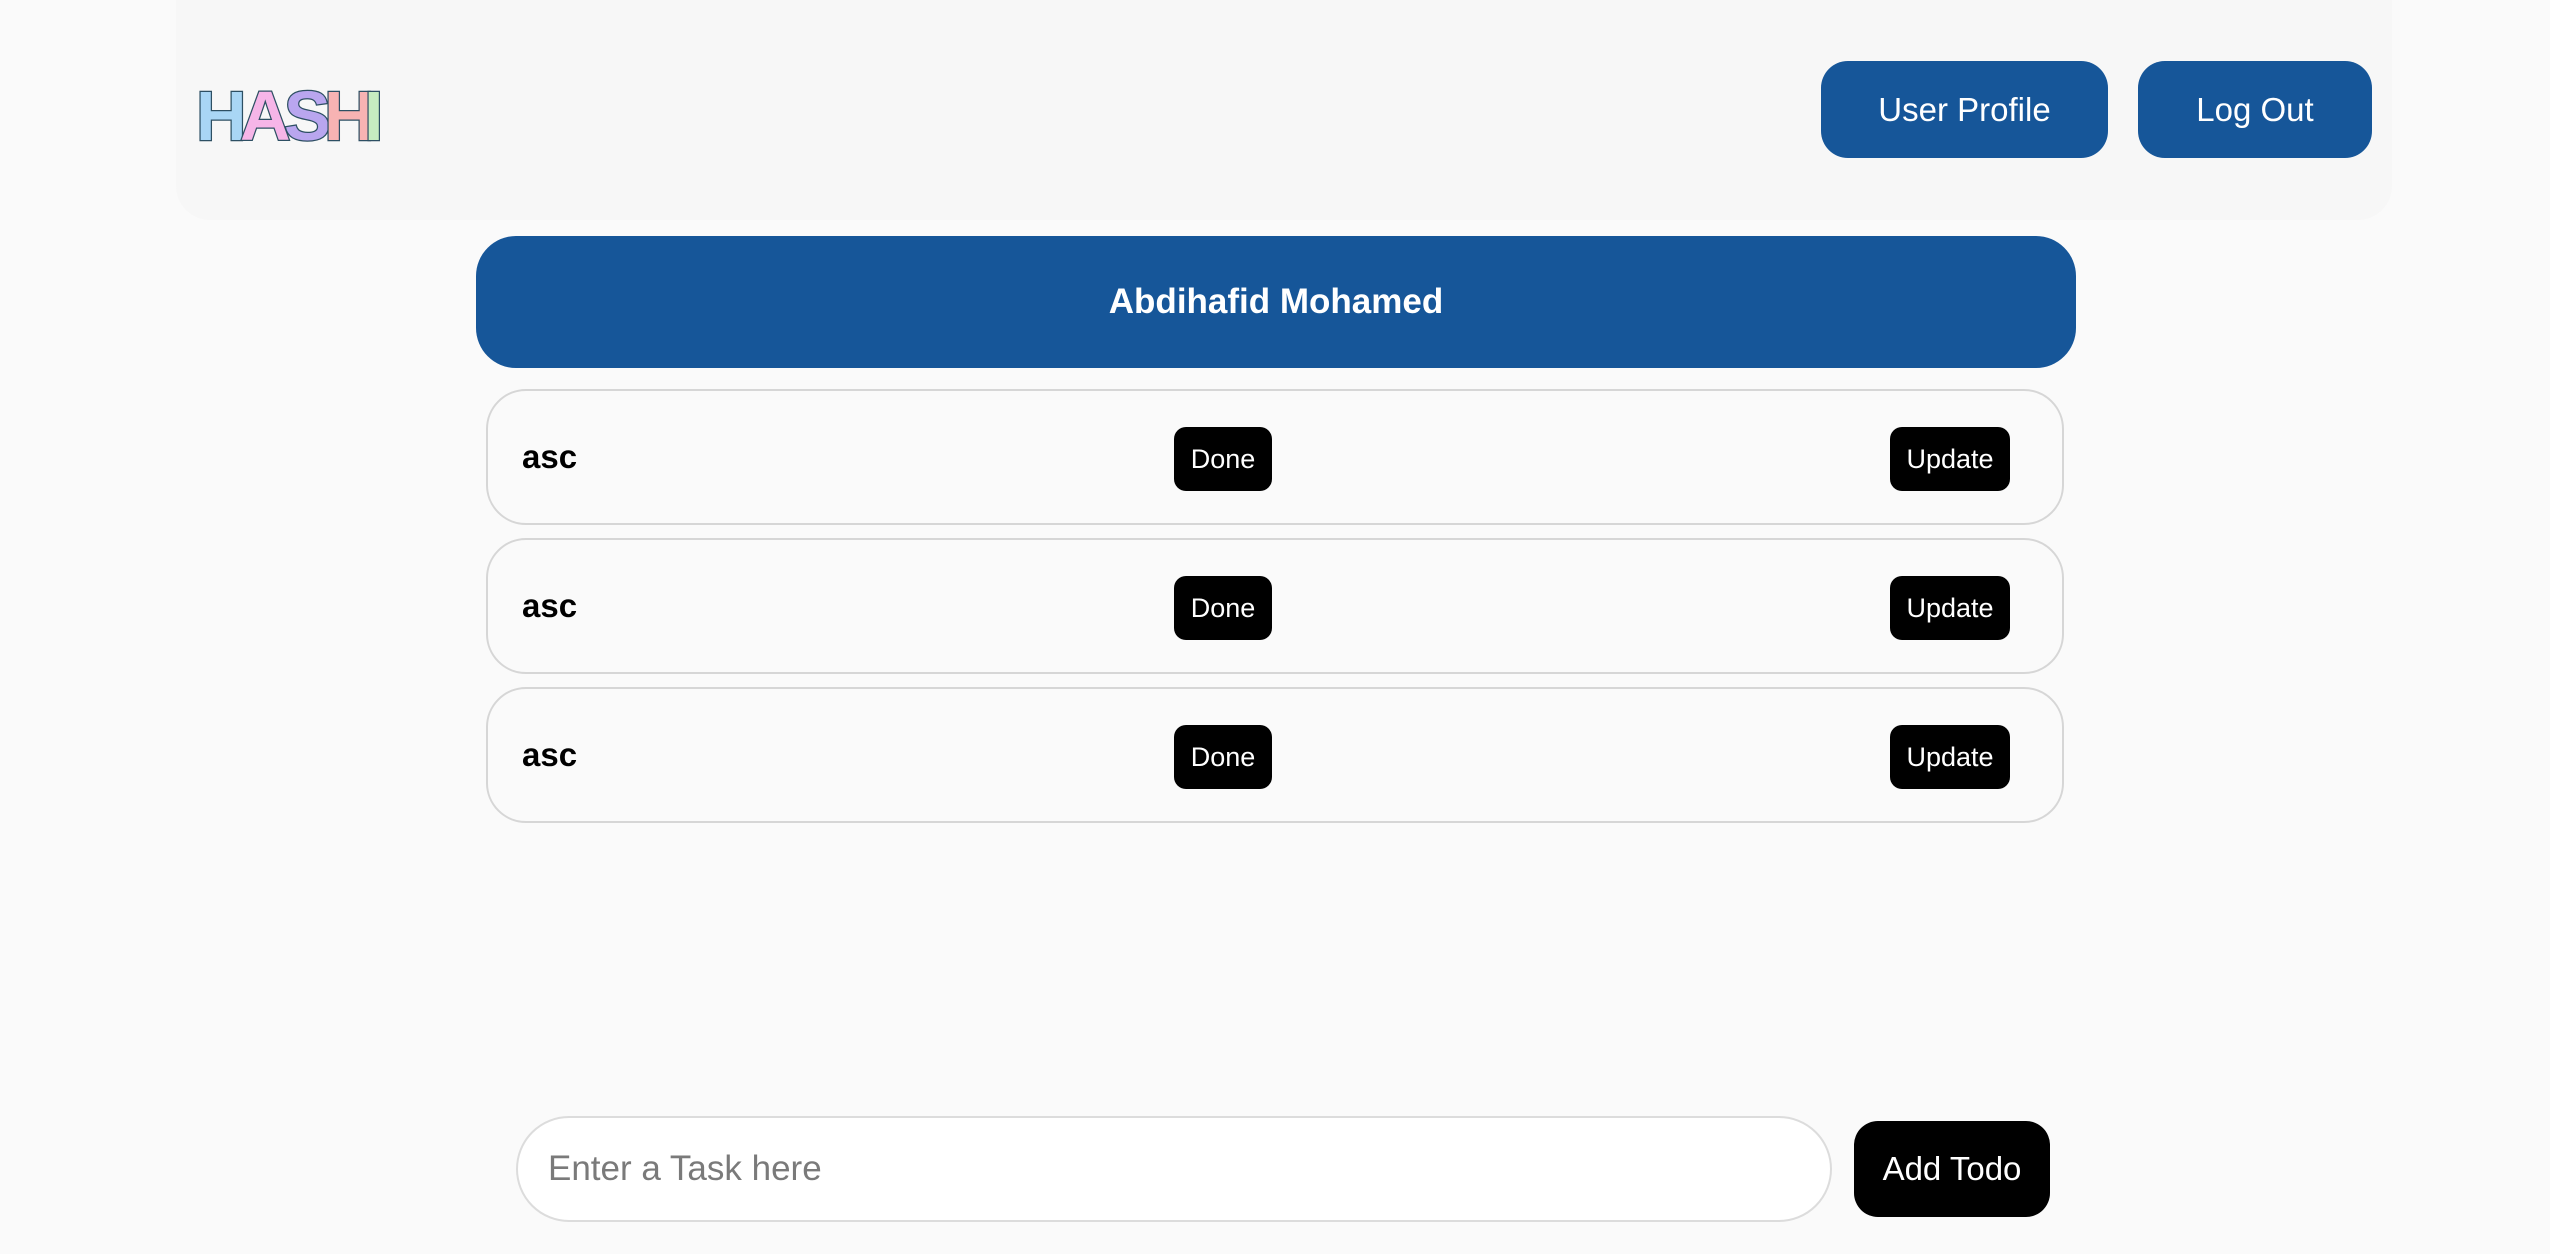 The width and height of the screenshot is (2550, 1254). What do you see at coordinates (2255, 109) in the screenshot?
I see `logout-button: Log Out` at bounding box center [2255, 109].